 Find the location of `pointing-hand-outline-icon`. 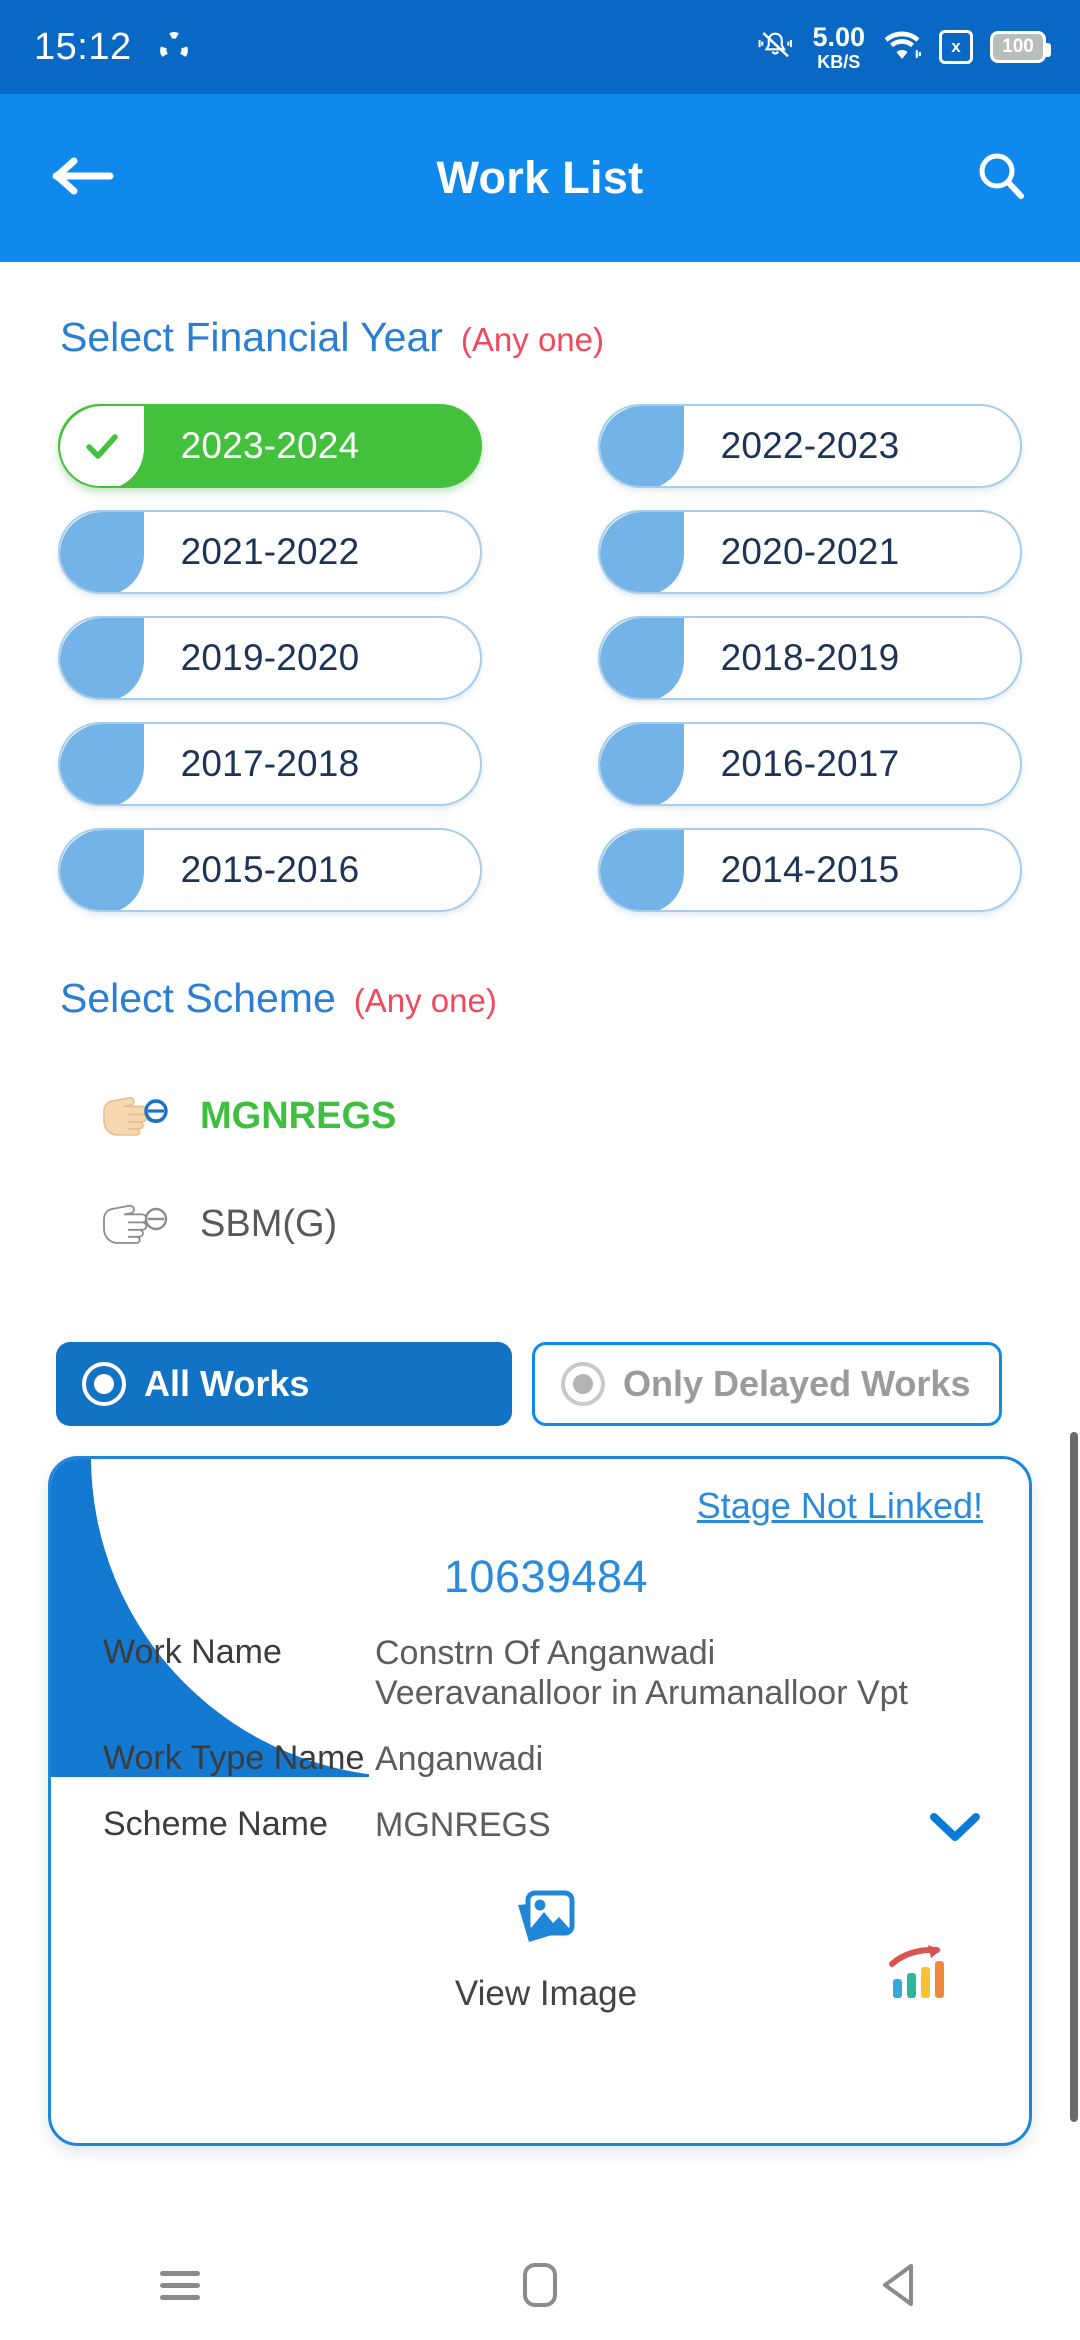

pointing-hand-outline-icon is located at coordinates (143, 1224).